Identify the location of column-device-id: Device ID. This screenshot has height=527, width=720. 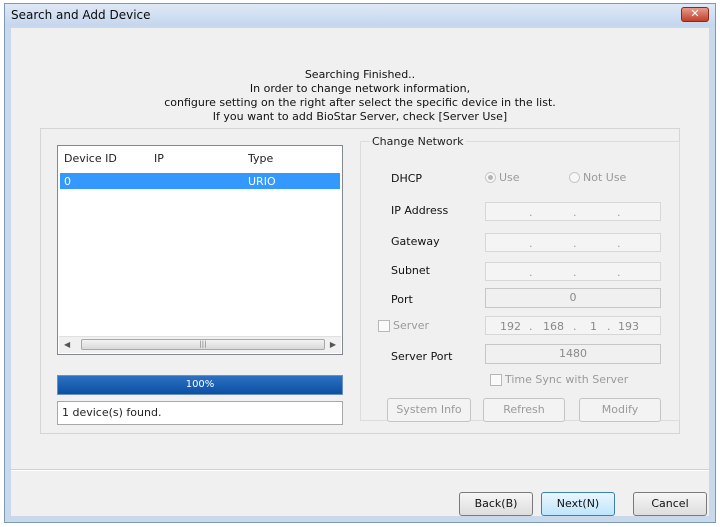
(90, 158).